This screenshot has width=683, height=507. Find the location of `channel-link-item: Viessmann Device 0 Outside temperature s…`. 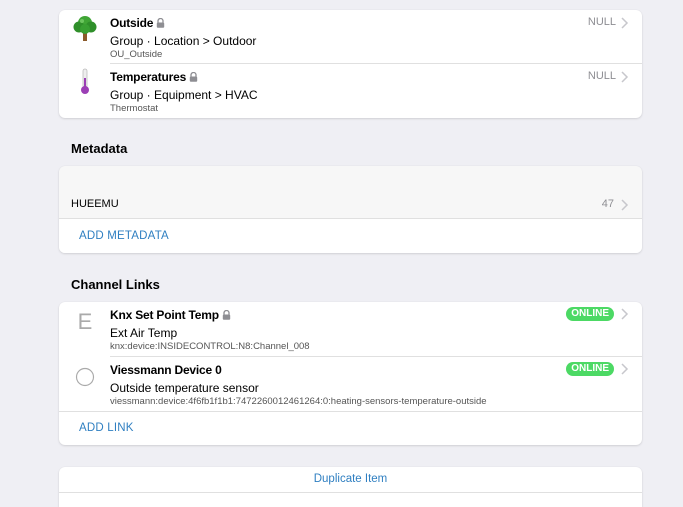

channel-link-item: Viessmann Device 0 Outside temperature s… is located at coordinates (350, 383).